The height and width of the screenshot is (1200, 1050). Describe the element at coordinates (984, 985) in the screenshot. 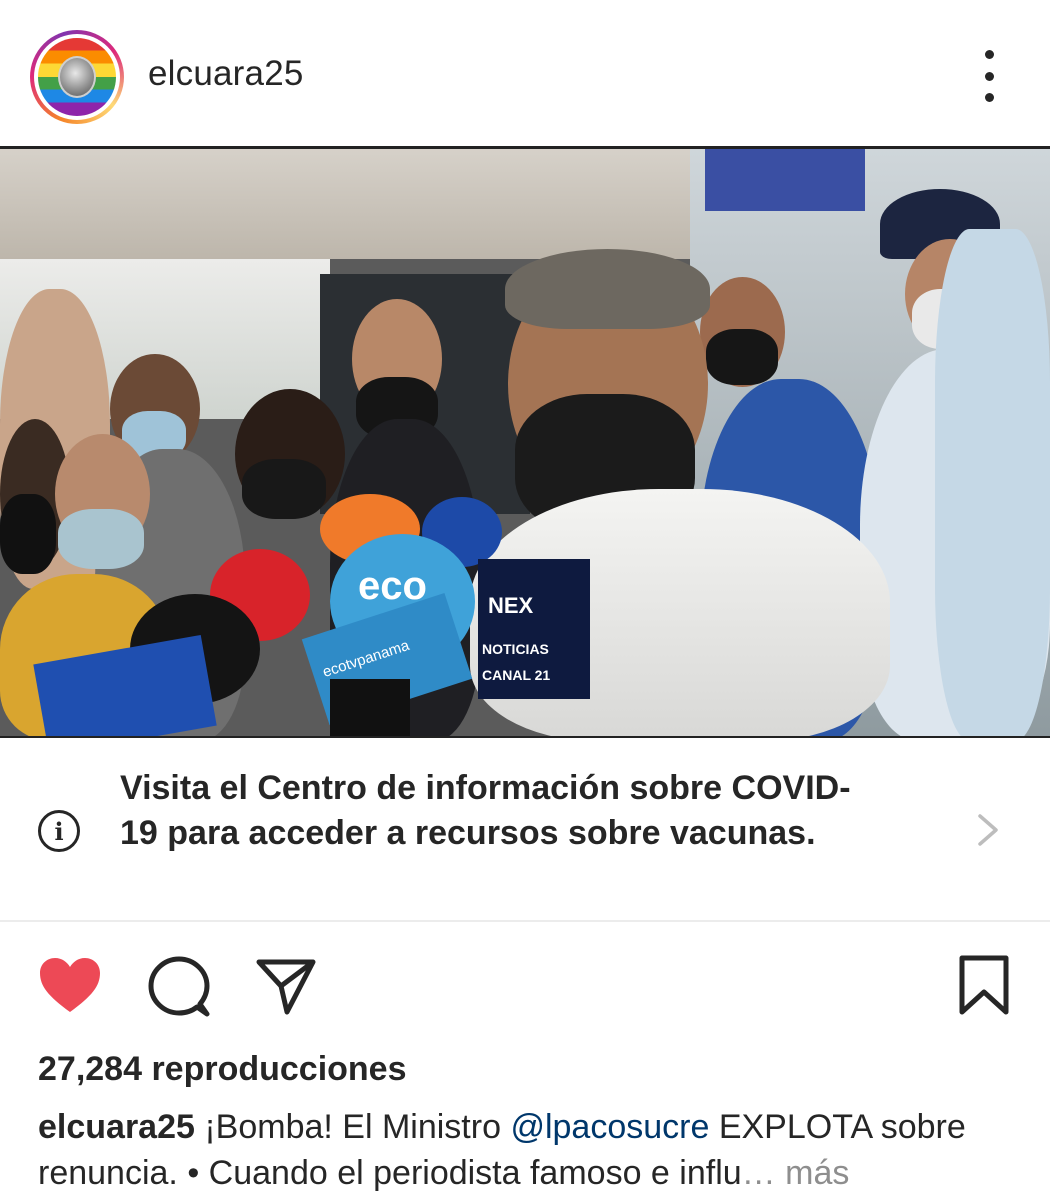

I see `bookmark-icon` at that location.